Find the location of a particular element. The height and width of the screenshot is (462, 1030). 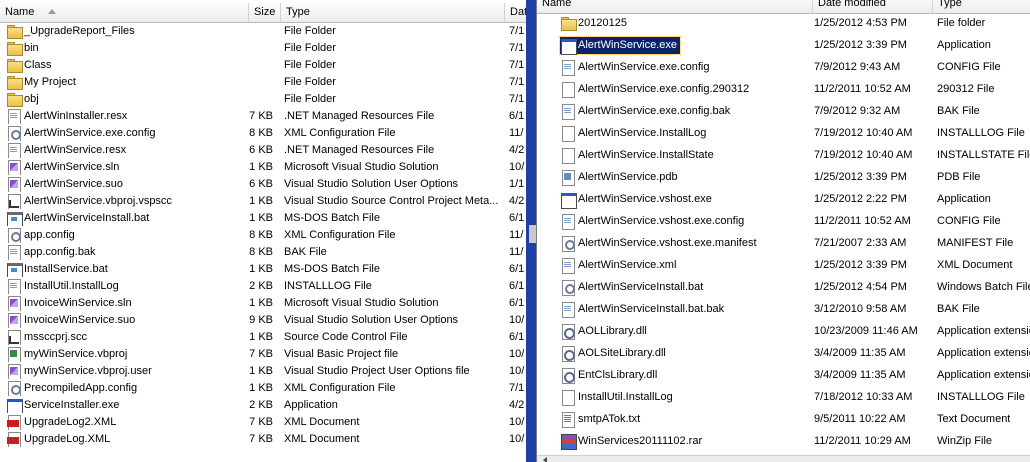

table-row: UpgradeLog2.XML 7 KB XML Document 10/ is located at coordinates (264, 421).